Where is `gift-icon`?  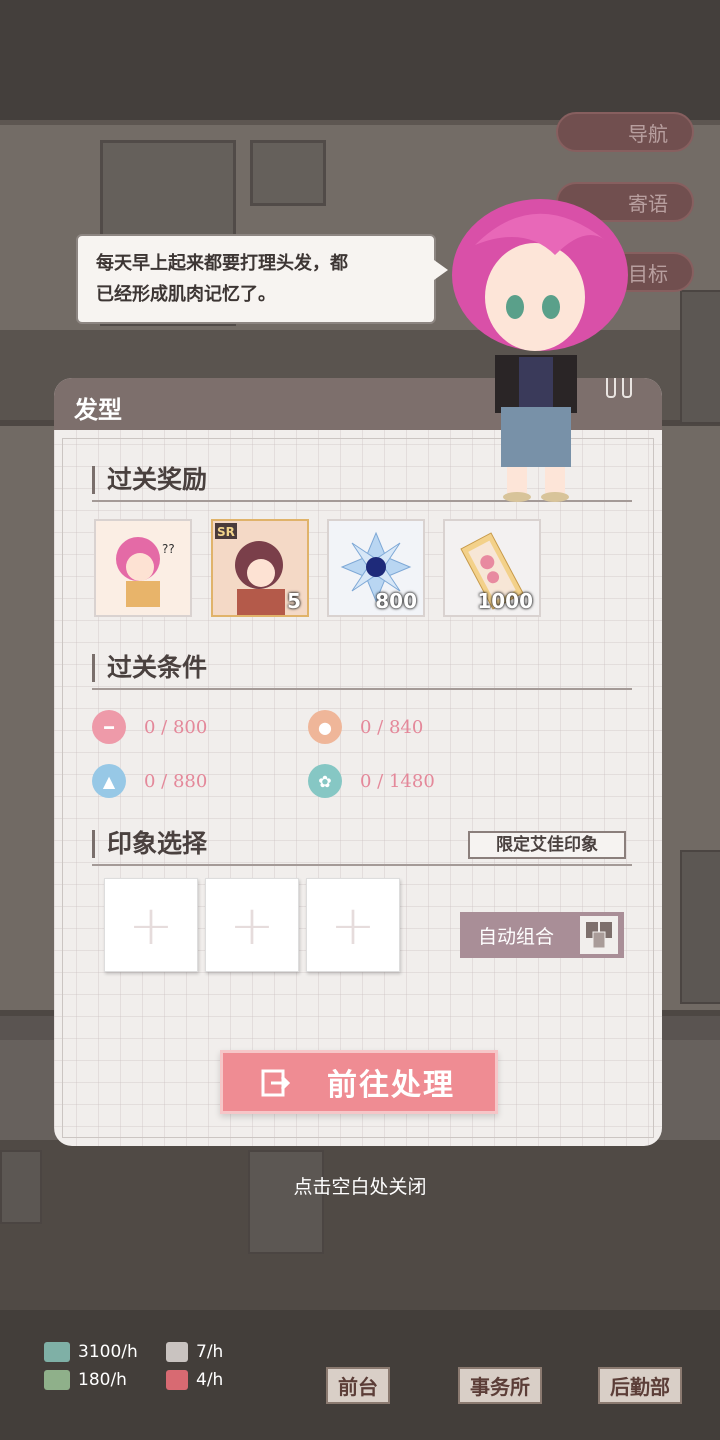
gift-icon is located at coordinates (177, 1380).